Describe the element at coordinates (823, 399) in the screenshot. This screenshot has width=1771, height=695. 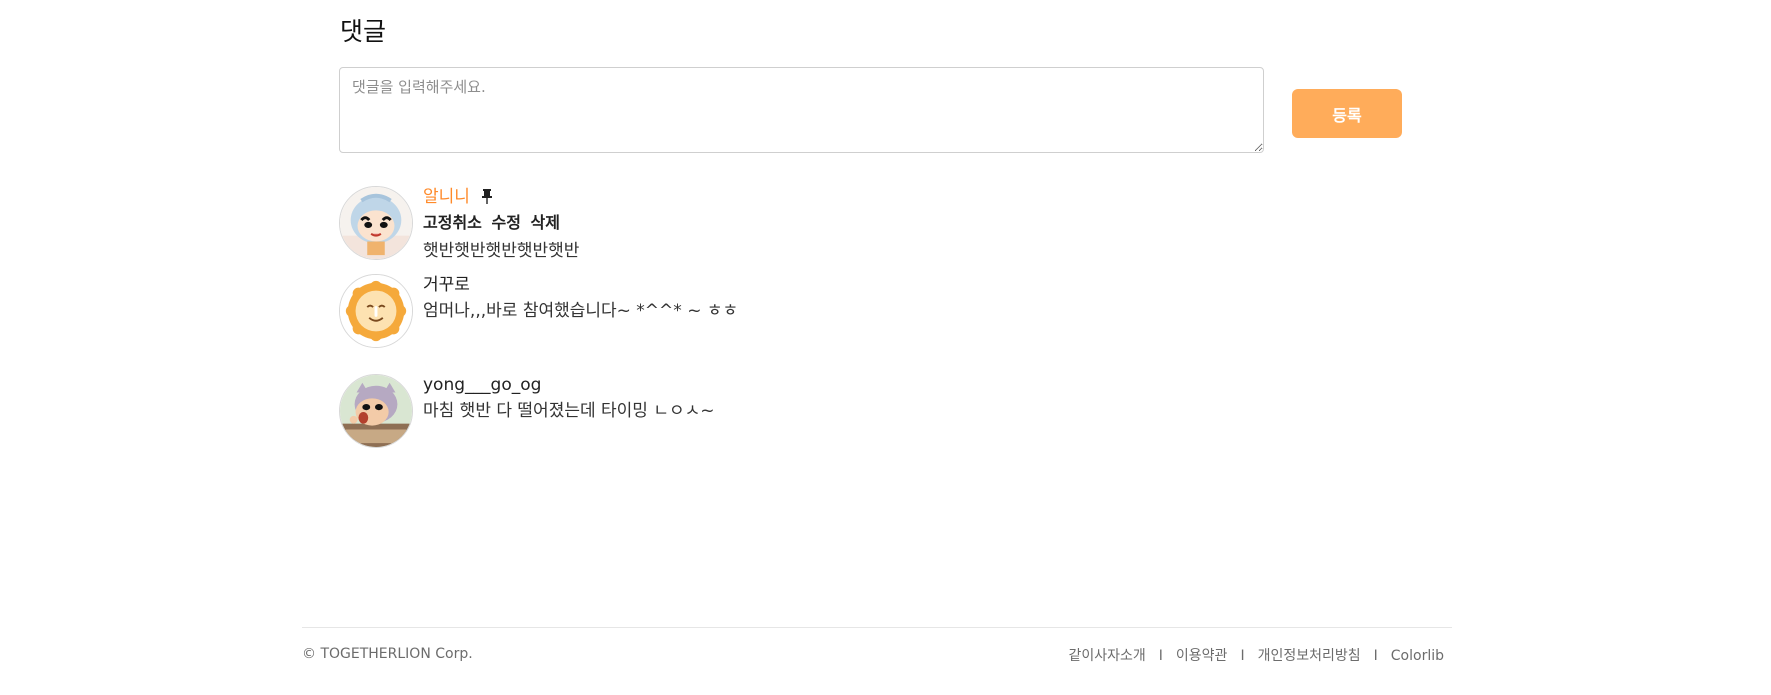
I see `comment-body: yong___go_og 마침 햇반 다 떨어졌는데 타이밍 ㄴㅇㅅ~` at that location.